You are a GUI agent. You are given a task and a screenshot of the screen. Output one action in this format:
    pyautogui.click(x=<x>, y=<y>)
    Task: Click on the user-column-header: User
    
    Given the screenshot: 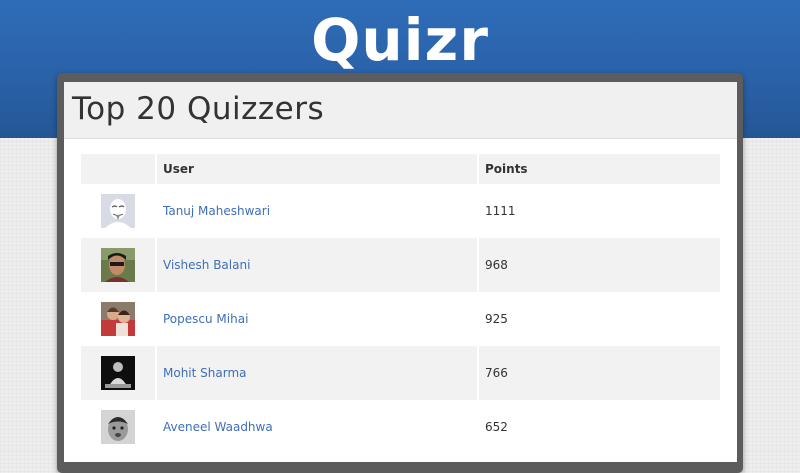 What is the action you would take?
    pyautogui.click(x=317, y=169)
    